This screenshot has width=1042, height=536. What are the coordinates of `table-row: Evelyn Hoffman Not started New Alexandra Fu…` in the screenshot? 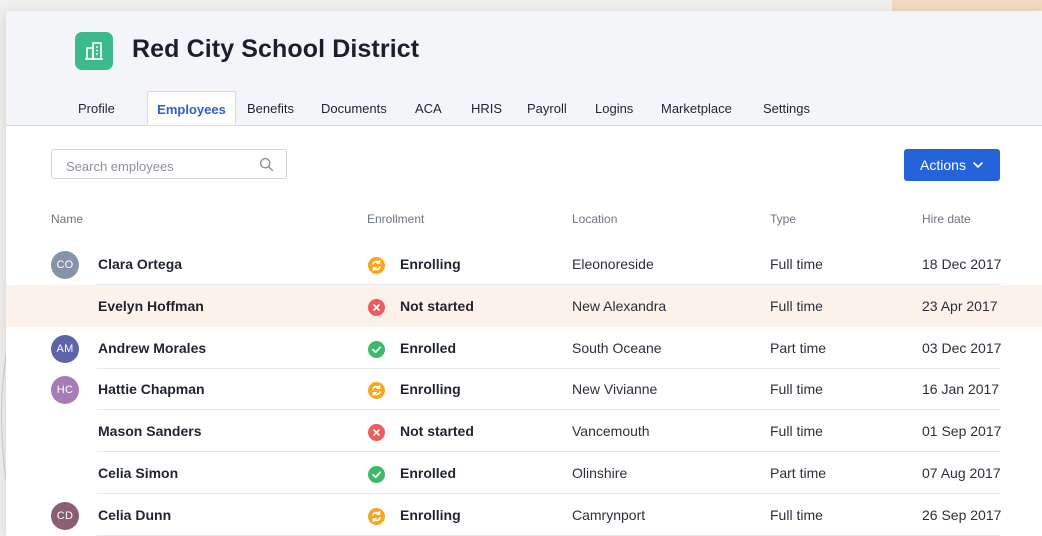 It's located at (524, 305).